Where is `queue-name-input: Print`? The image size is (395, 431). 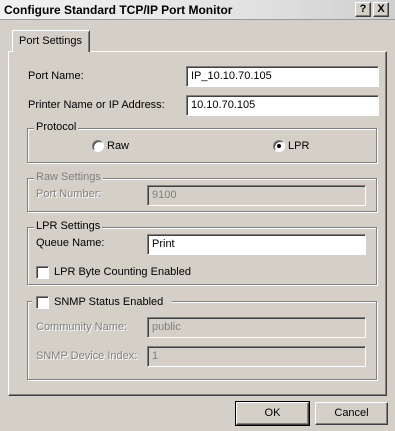 queue-name-input: Print is located at coordinates (256, 244).